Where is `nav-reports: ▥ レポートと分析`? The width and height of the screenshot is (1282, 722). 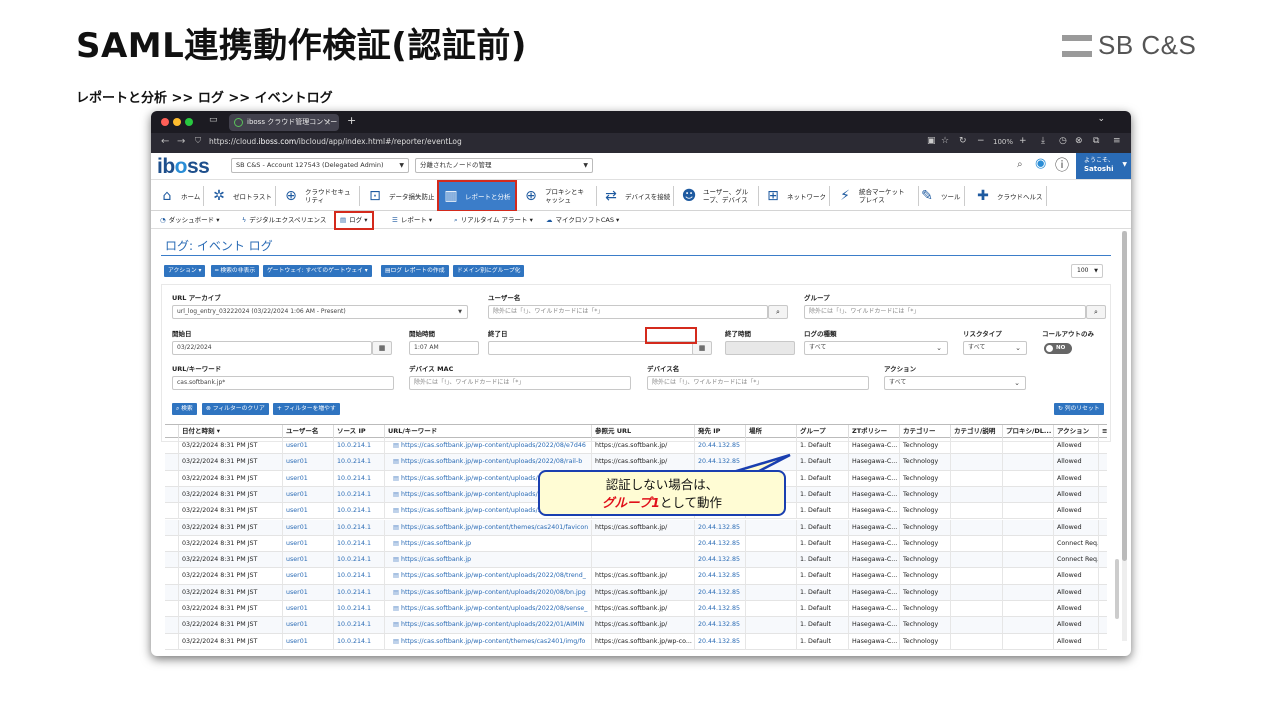 nav-reports: ▥ レポートと分析 is located at coordinates (477, 196).